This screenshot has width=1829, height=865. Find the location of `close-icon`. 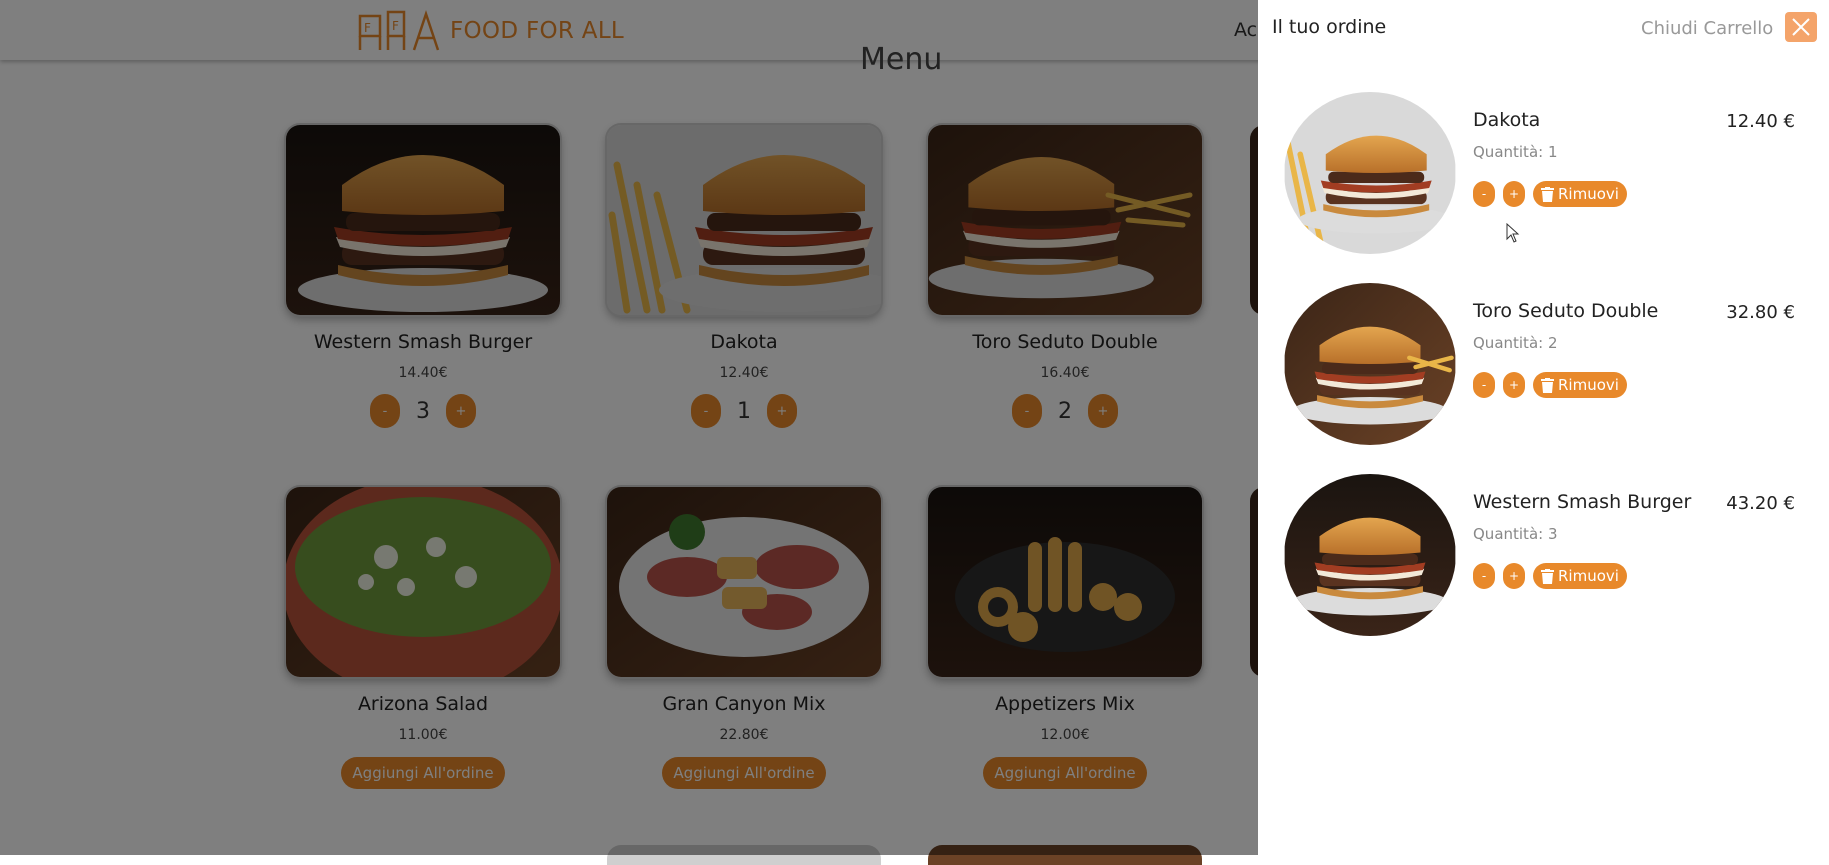

close-icon is located at coordinates (1801, 27).